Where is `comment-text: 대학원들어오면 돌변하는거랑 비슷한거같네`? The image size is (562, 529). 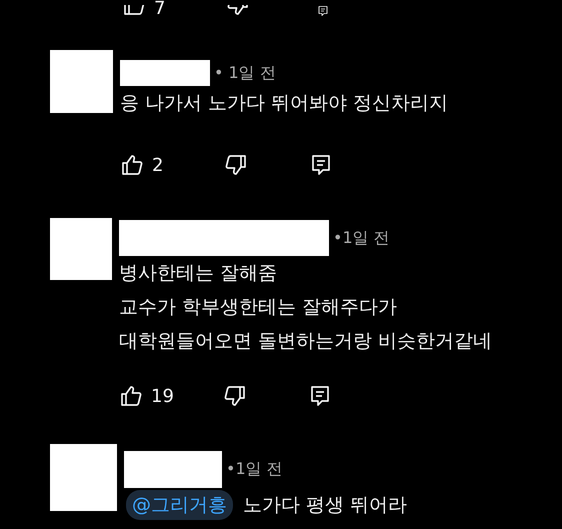
comment-text: 대학원들어오면 돌변하는거랑 비슷한거같네 is located at coordinates (305, 341).